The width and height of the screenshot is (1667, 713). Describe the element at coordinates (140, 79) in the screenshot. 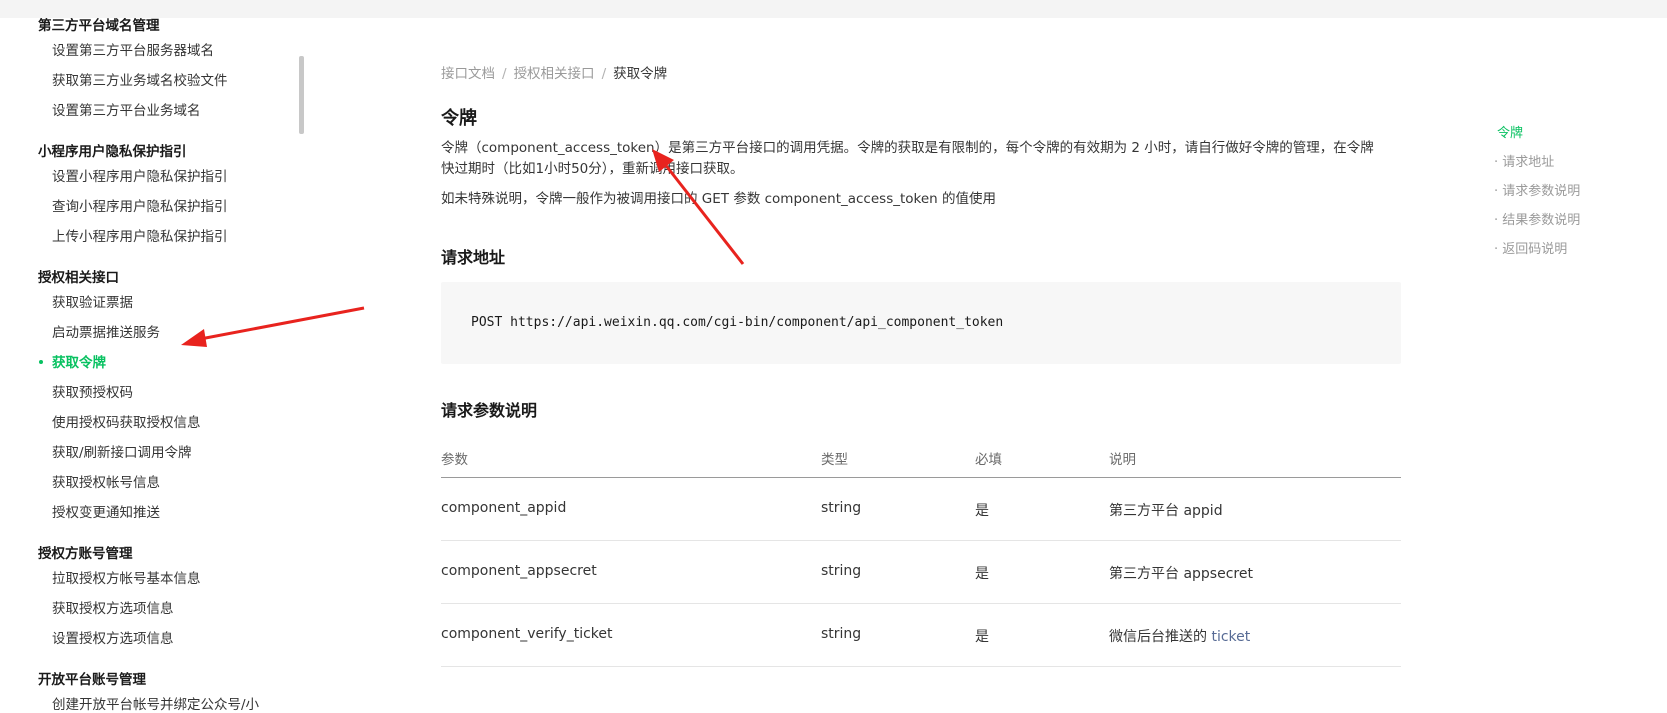

I see `sidebar-item: 获取第三方业务域名校验文件` at that location.